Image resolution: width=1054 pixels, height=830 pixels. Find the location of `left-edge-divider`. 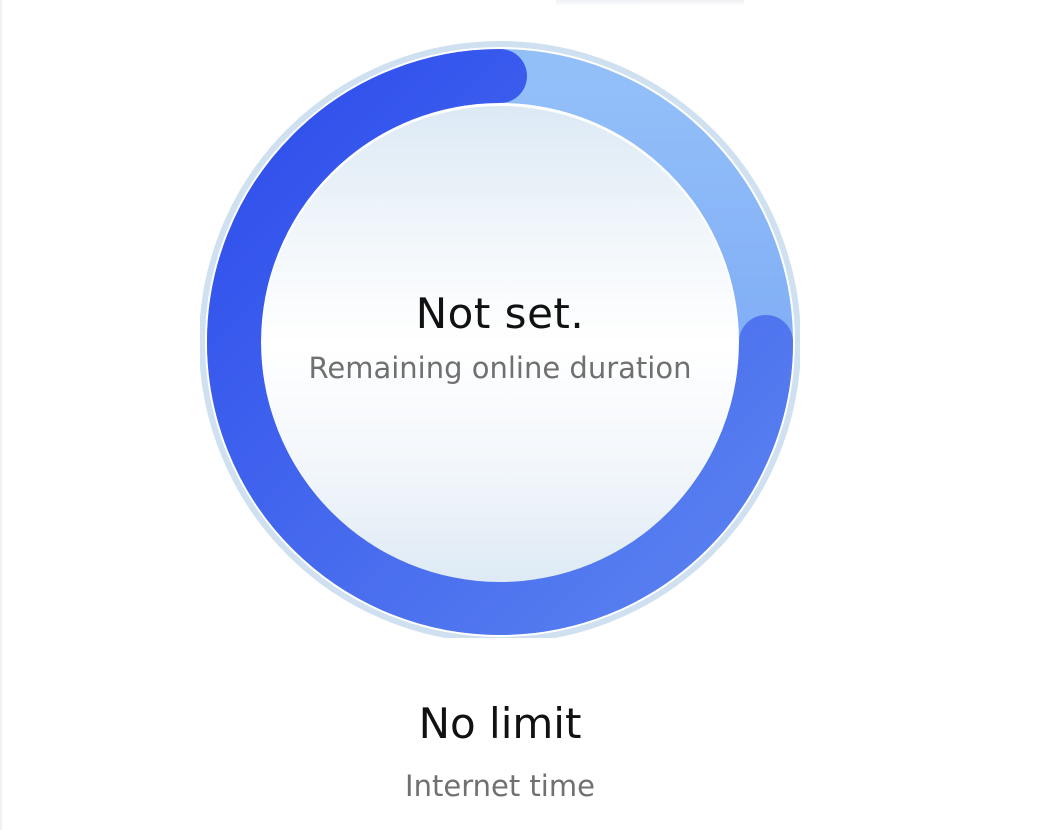

left-edge-divider is located at coordinates (1, 415).